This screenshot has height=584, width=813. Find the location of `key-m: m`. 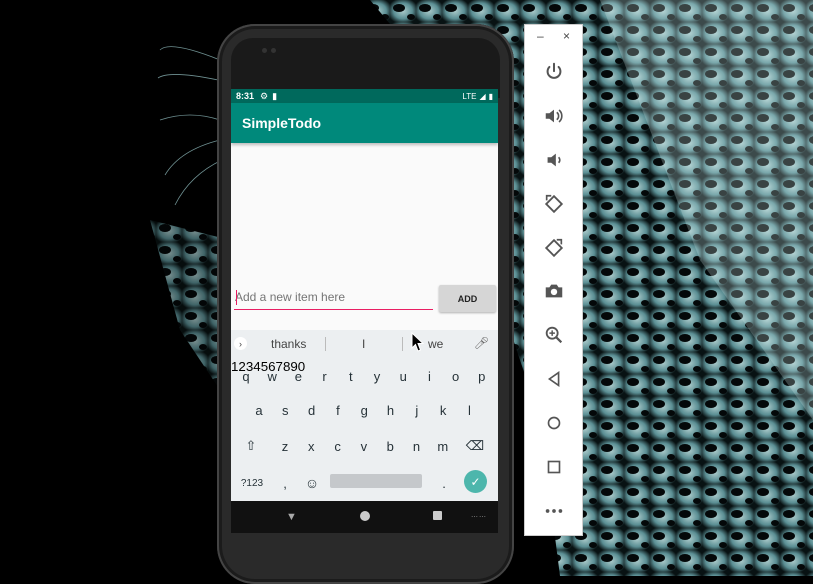

key-m: m is located at coordinates (443, 446).